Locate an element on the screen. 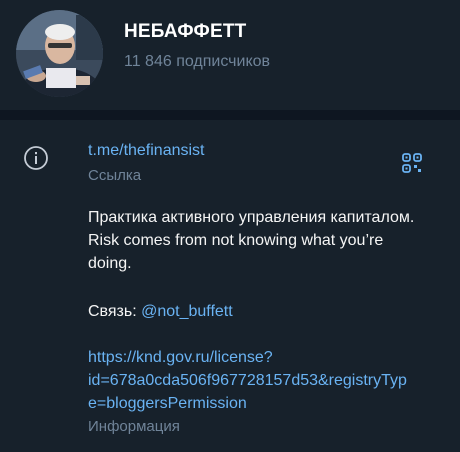 The height and width of the screenshot is (452, 460). subscriber-count: 11 846 подписчиков is located at coordinates (197, 61).